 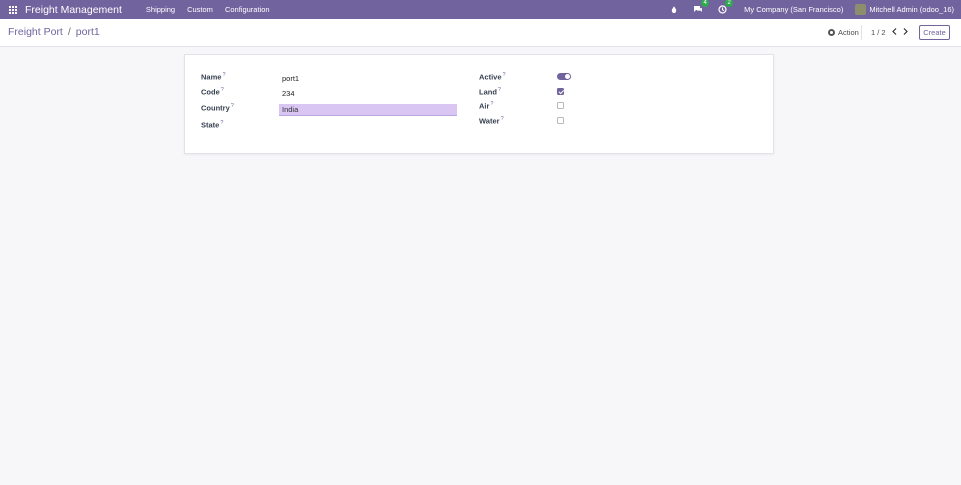 I want to click on activities-count-badge: 2, so click(x=729, y=3).